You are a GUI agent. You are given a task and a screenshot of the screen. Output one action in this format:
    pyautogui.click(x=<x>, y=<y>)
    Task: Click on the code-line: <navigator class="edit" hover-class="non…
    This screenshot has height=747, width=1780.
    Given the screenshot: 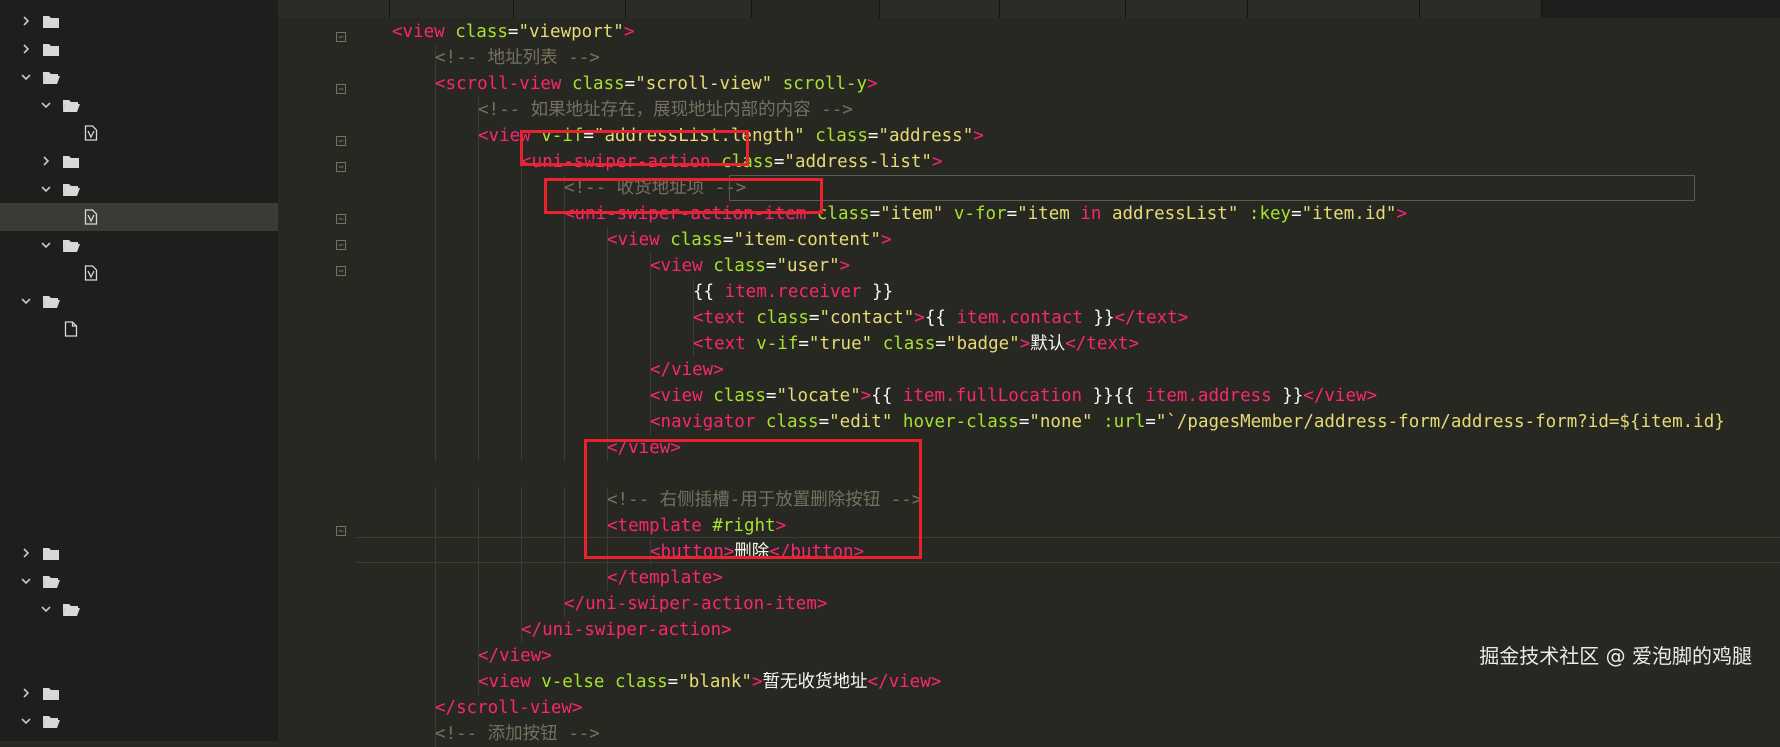 What is the action you would take?
    pyautogui.click(x=1187, y=422)
    